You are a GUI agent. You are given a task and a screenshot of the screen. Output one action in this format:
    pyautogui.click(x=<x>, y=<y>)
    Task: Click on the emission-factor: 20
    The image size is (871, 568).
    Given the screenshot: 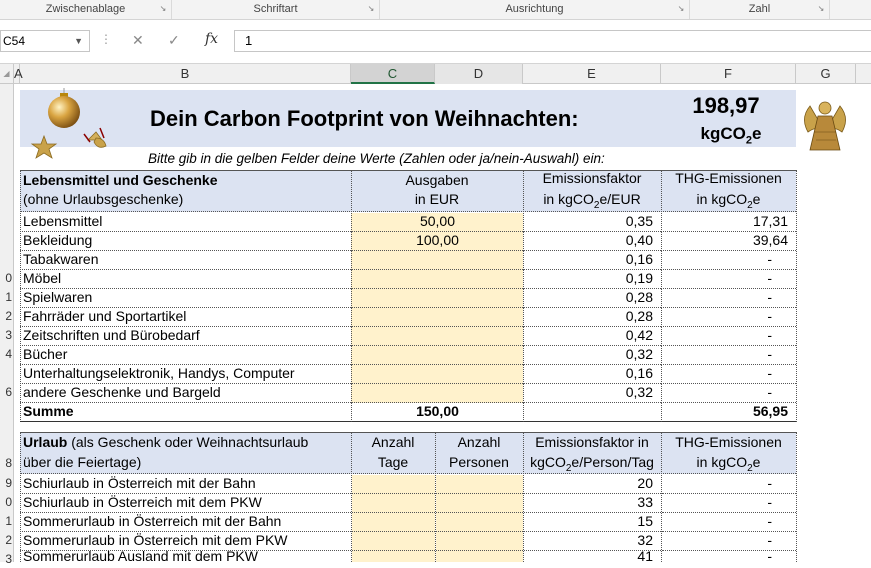 What is the action you would take?
    pyautogui.click(x=592, y=484)
    